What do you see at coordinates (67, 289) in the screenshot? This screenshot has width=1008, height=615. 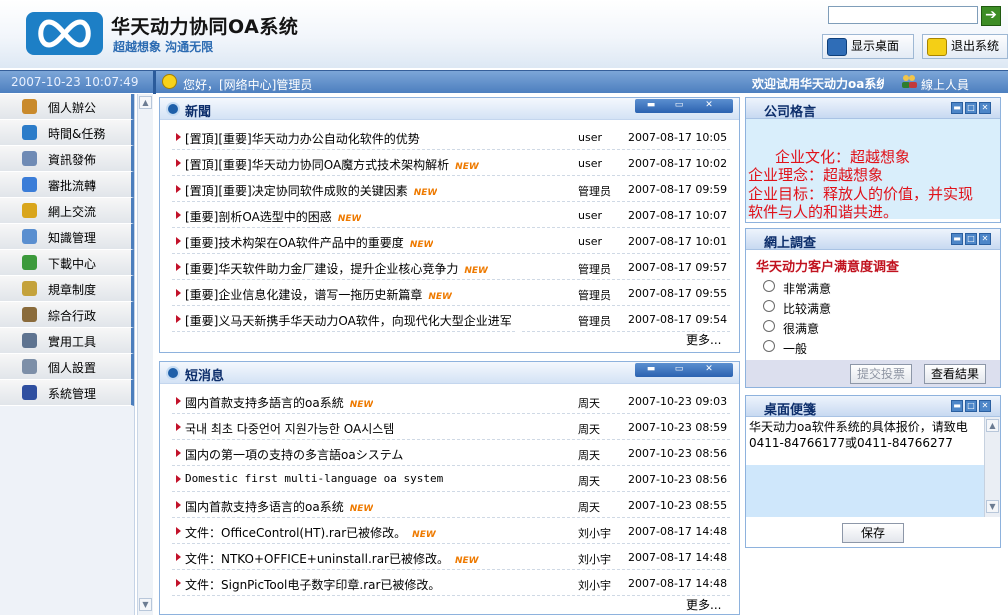 I see `sidebar-item: 規章制度` at bounding box center [67, 289].